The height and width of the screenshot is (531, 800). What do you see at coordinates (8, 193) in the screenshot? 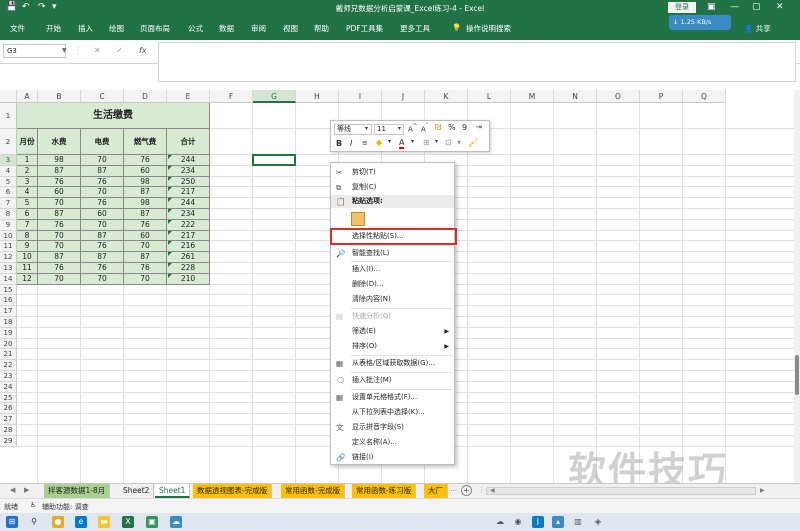
I see `row-header: 6` at bounding box center [8, 193].